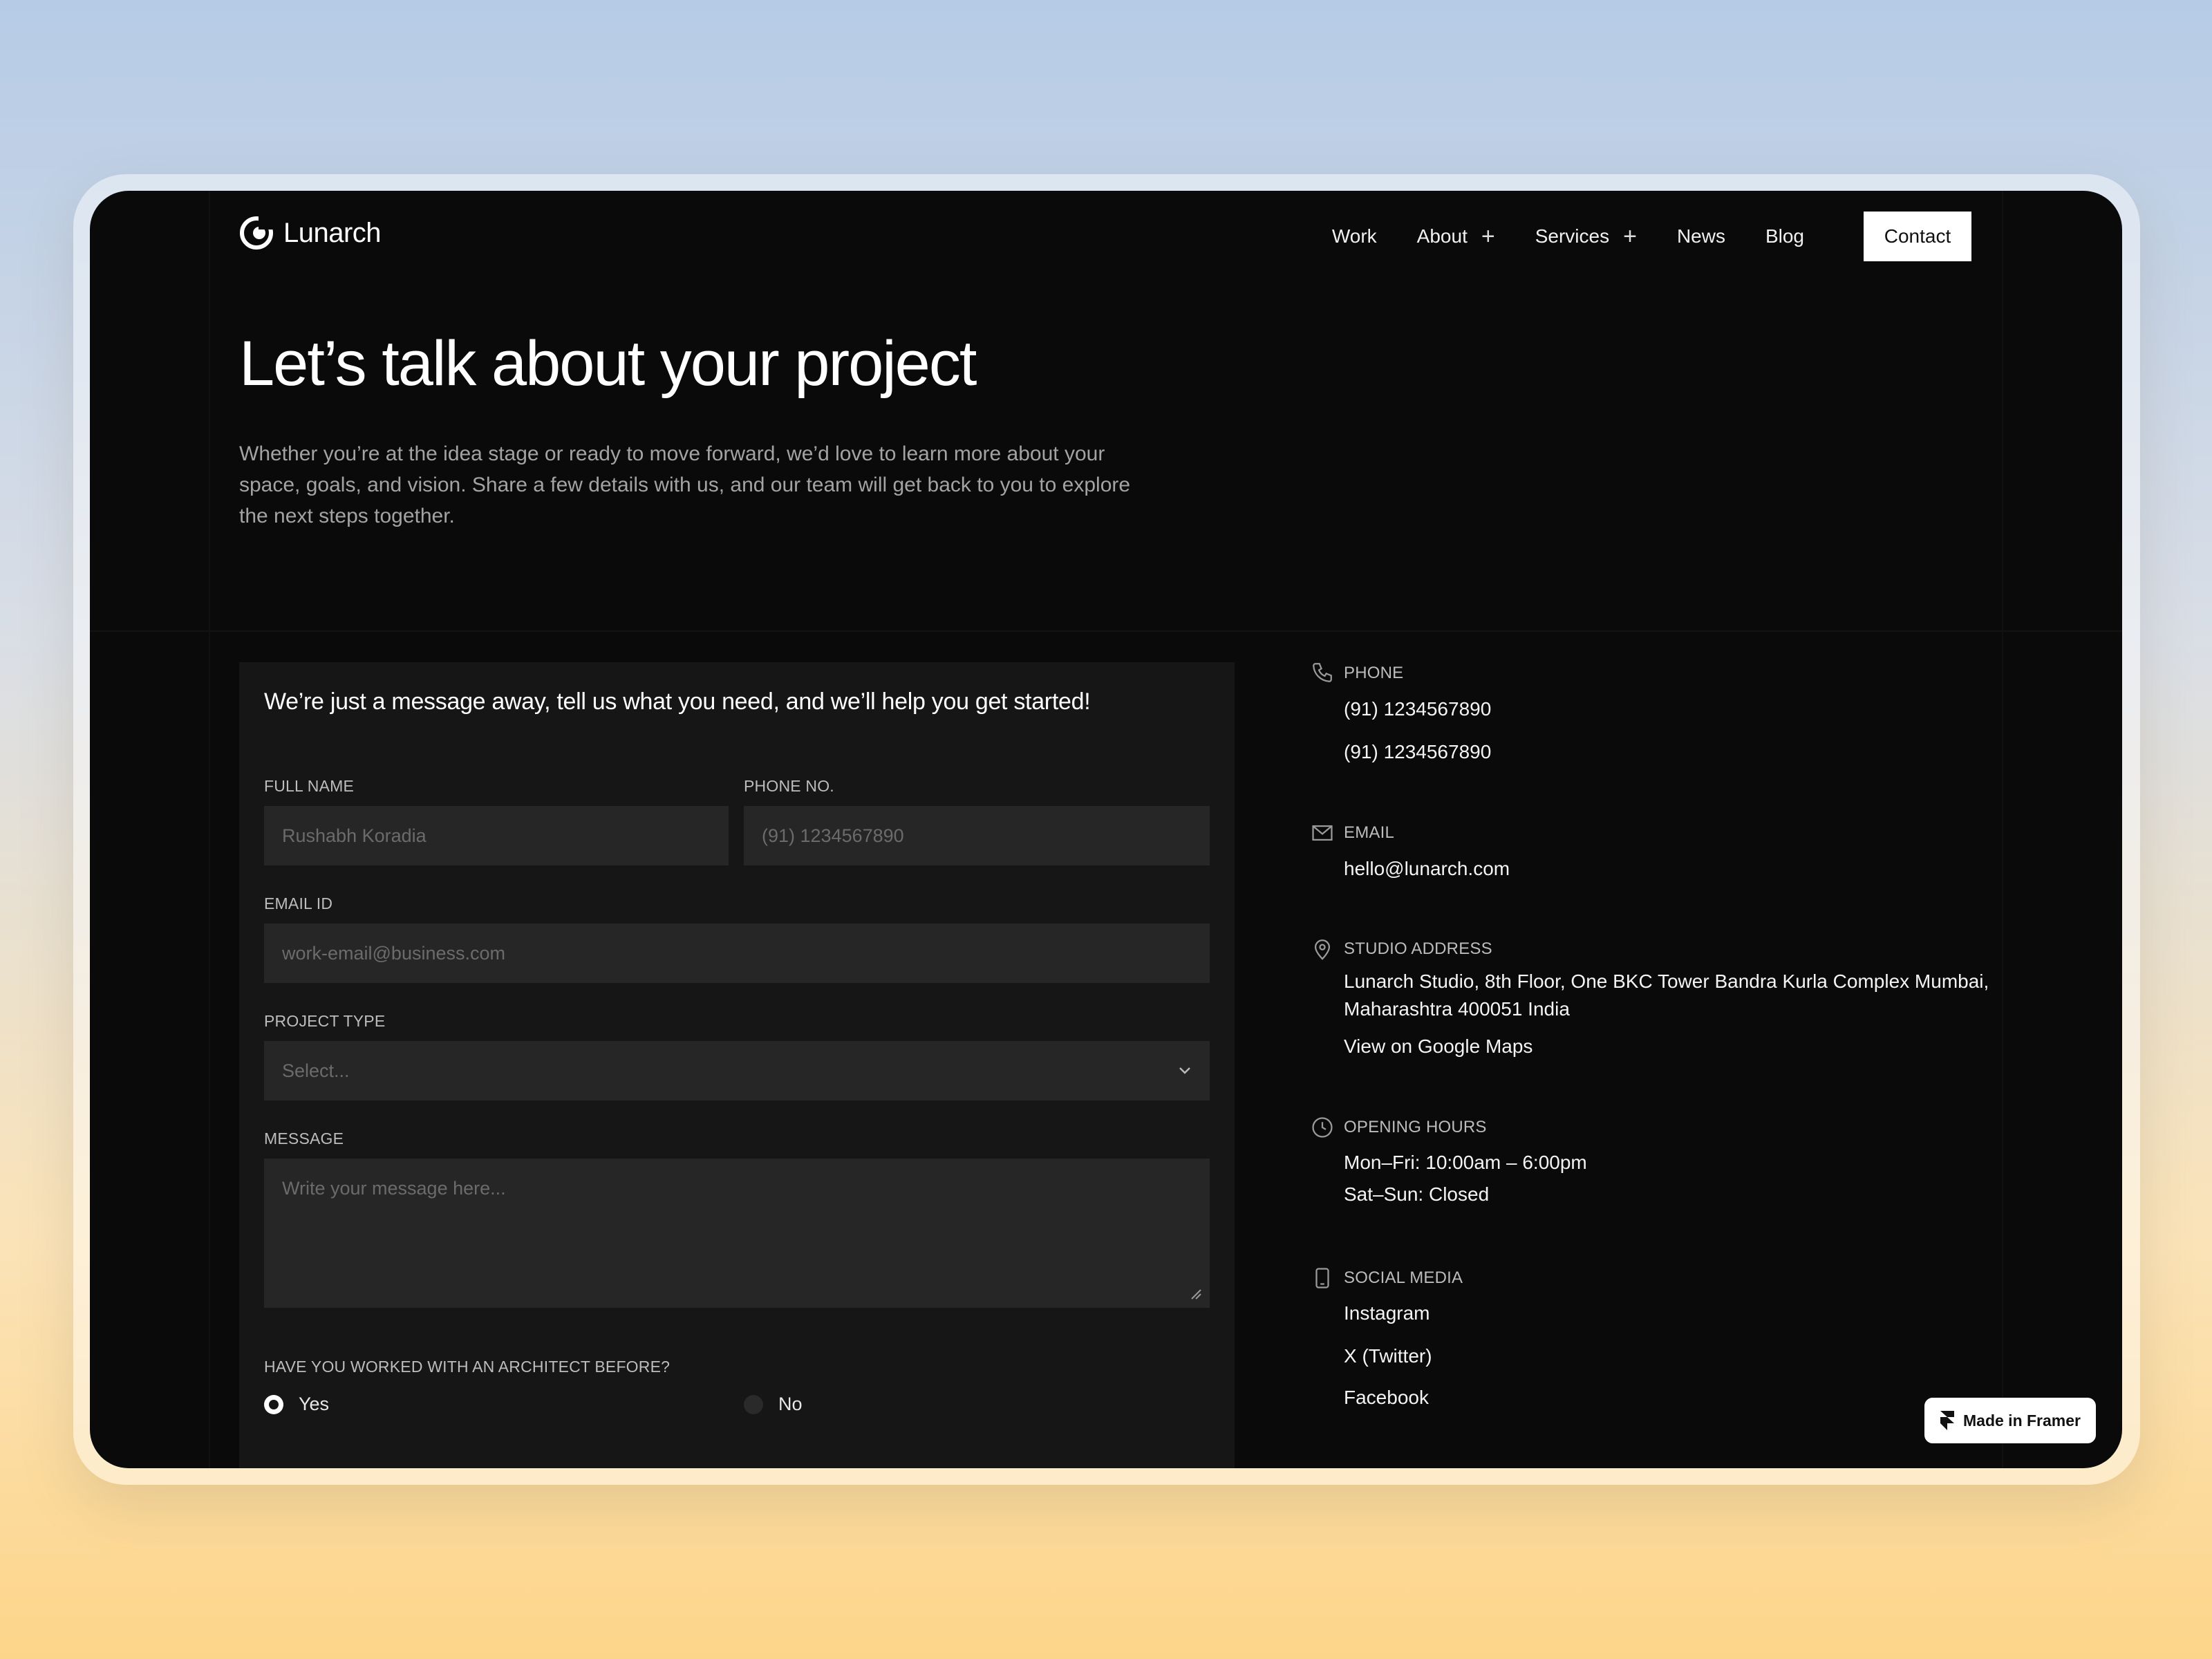 This screenshot has height=1659, width=2212. I want to click on hours-weekdays: Mon–Fri: 10:00am – 6:00pm, so click(1465, 1162).